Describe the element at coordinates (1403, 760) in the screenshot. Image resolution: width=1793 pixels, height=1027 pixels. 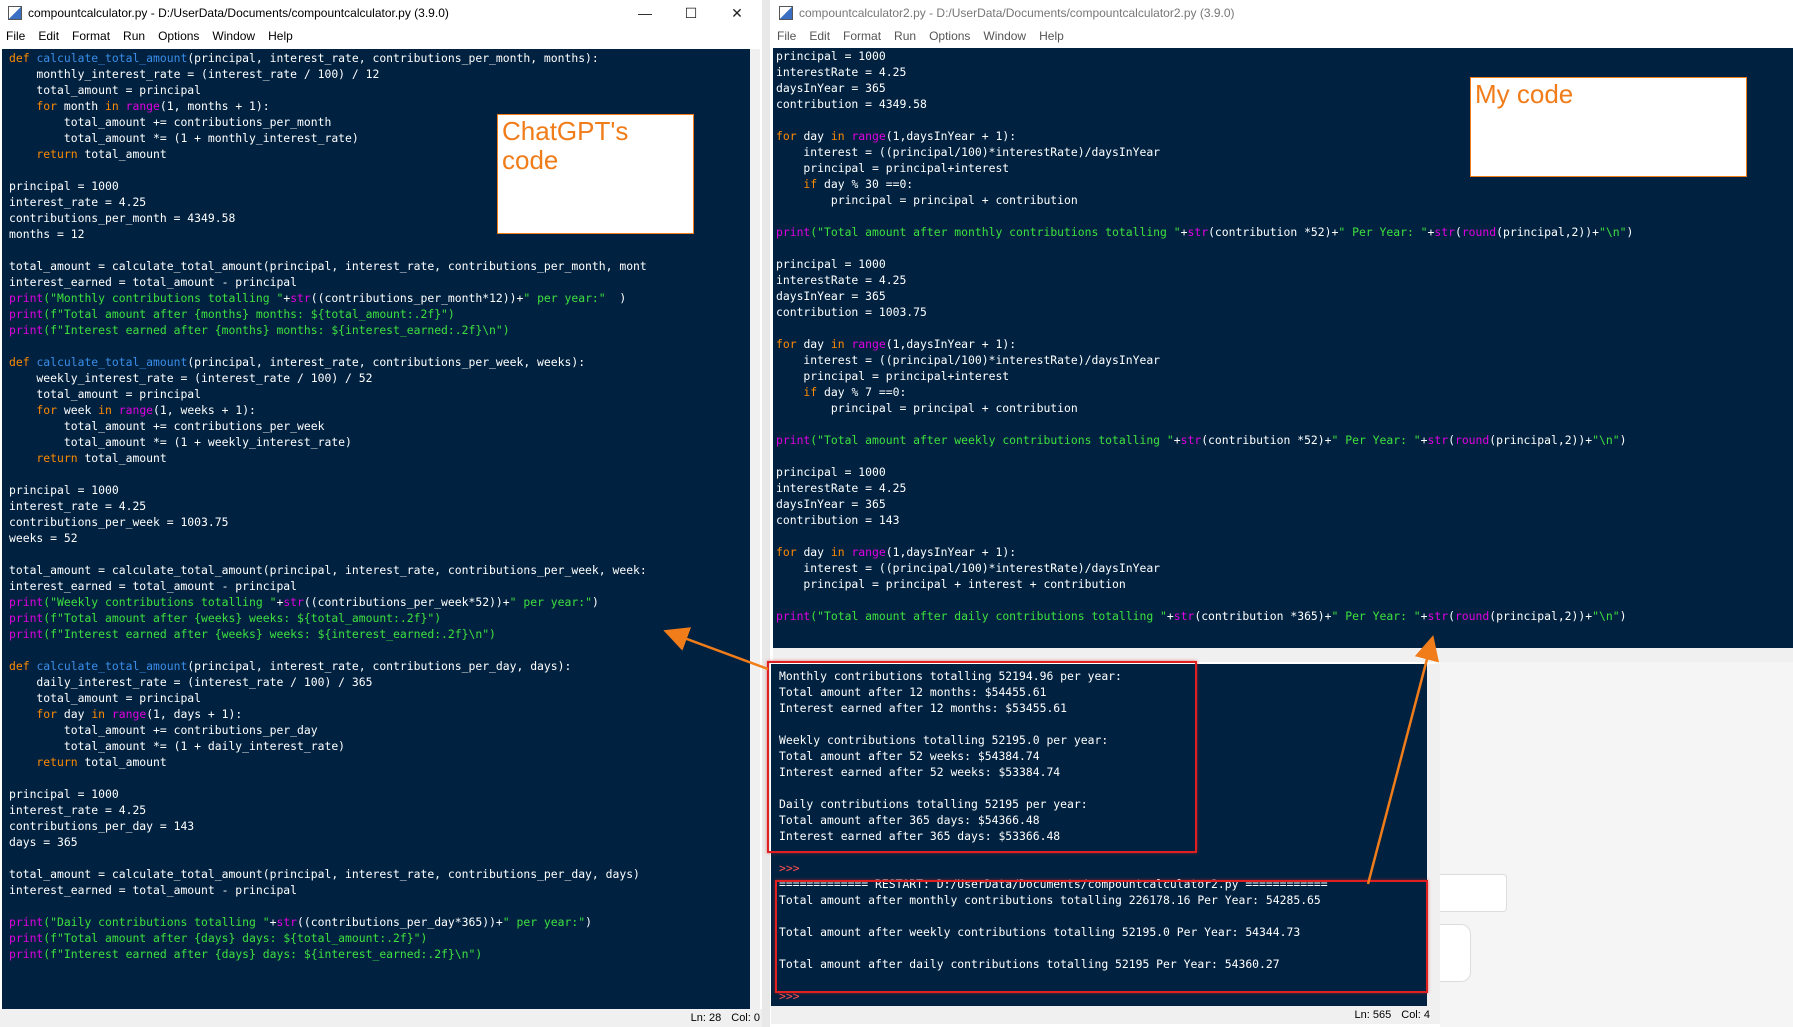
I see `arrow-to-my-code` at that location.